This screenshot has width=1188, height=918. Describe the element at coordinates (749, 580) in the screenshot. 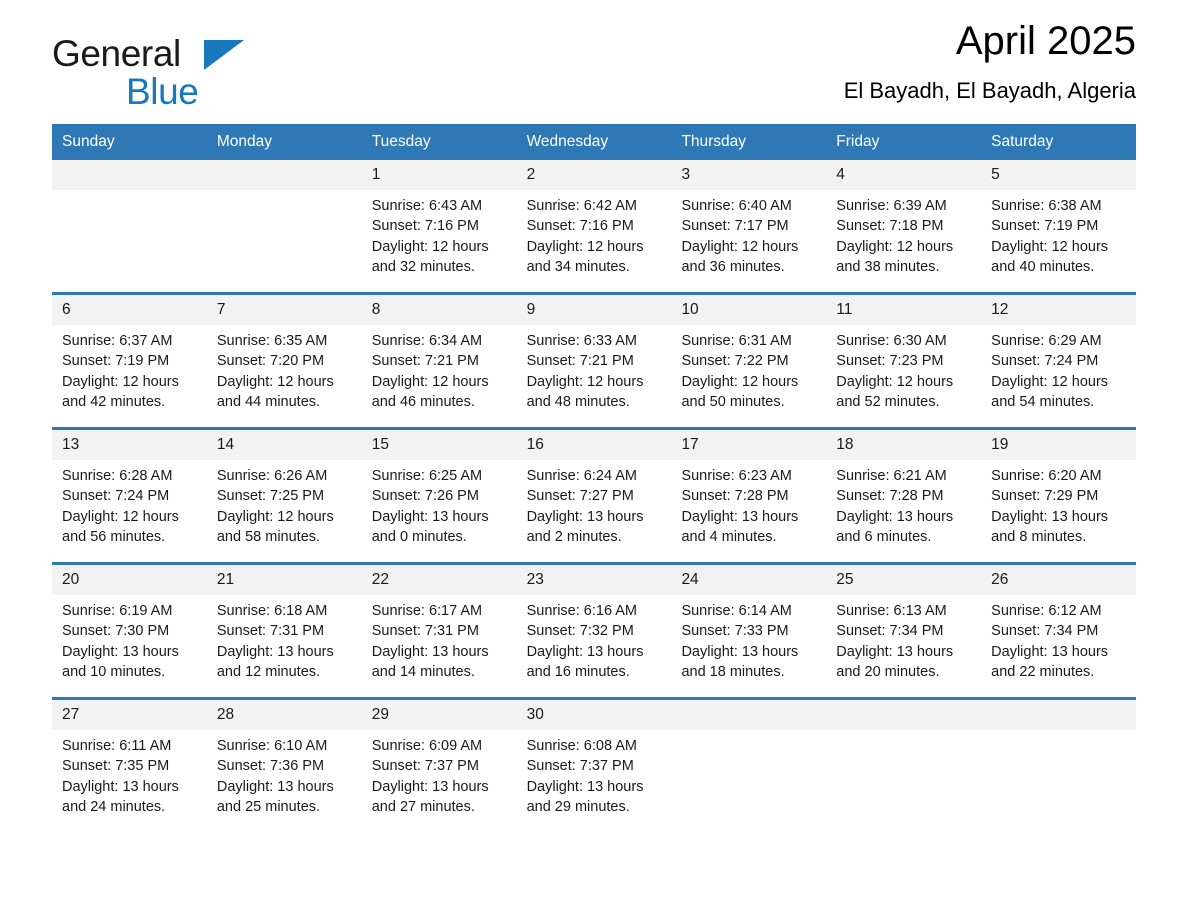

I see `day-number: 24` at that location.